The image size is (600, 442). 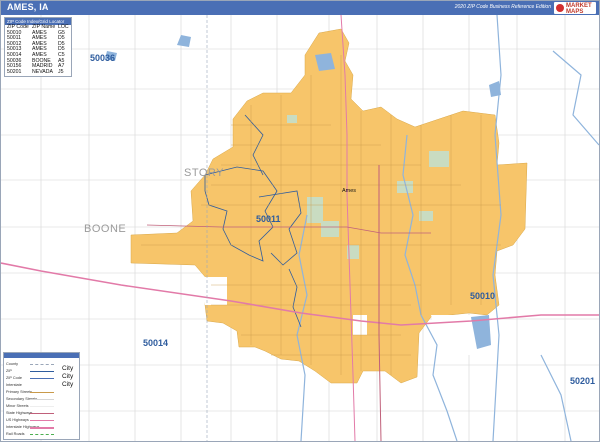 I want to click on brand-logo: MARKET MAPS, so click(x=575, y=8).